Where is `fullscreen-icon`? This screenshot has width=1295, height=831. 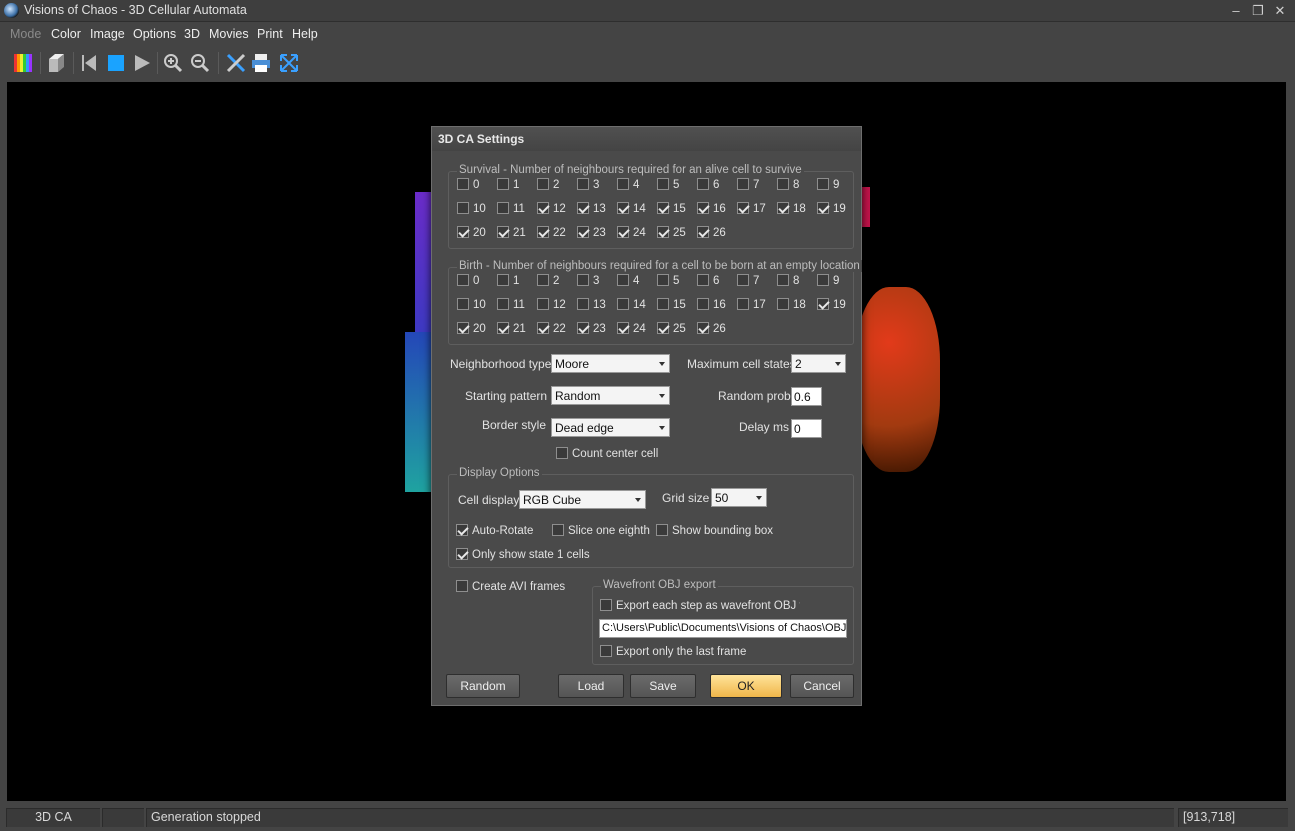 fullscreen-icon is located at coordinates (289, 63).